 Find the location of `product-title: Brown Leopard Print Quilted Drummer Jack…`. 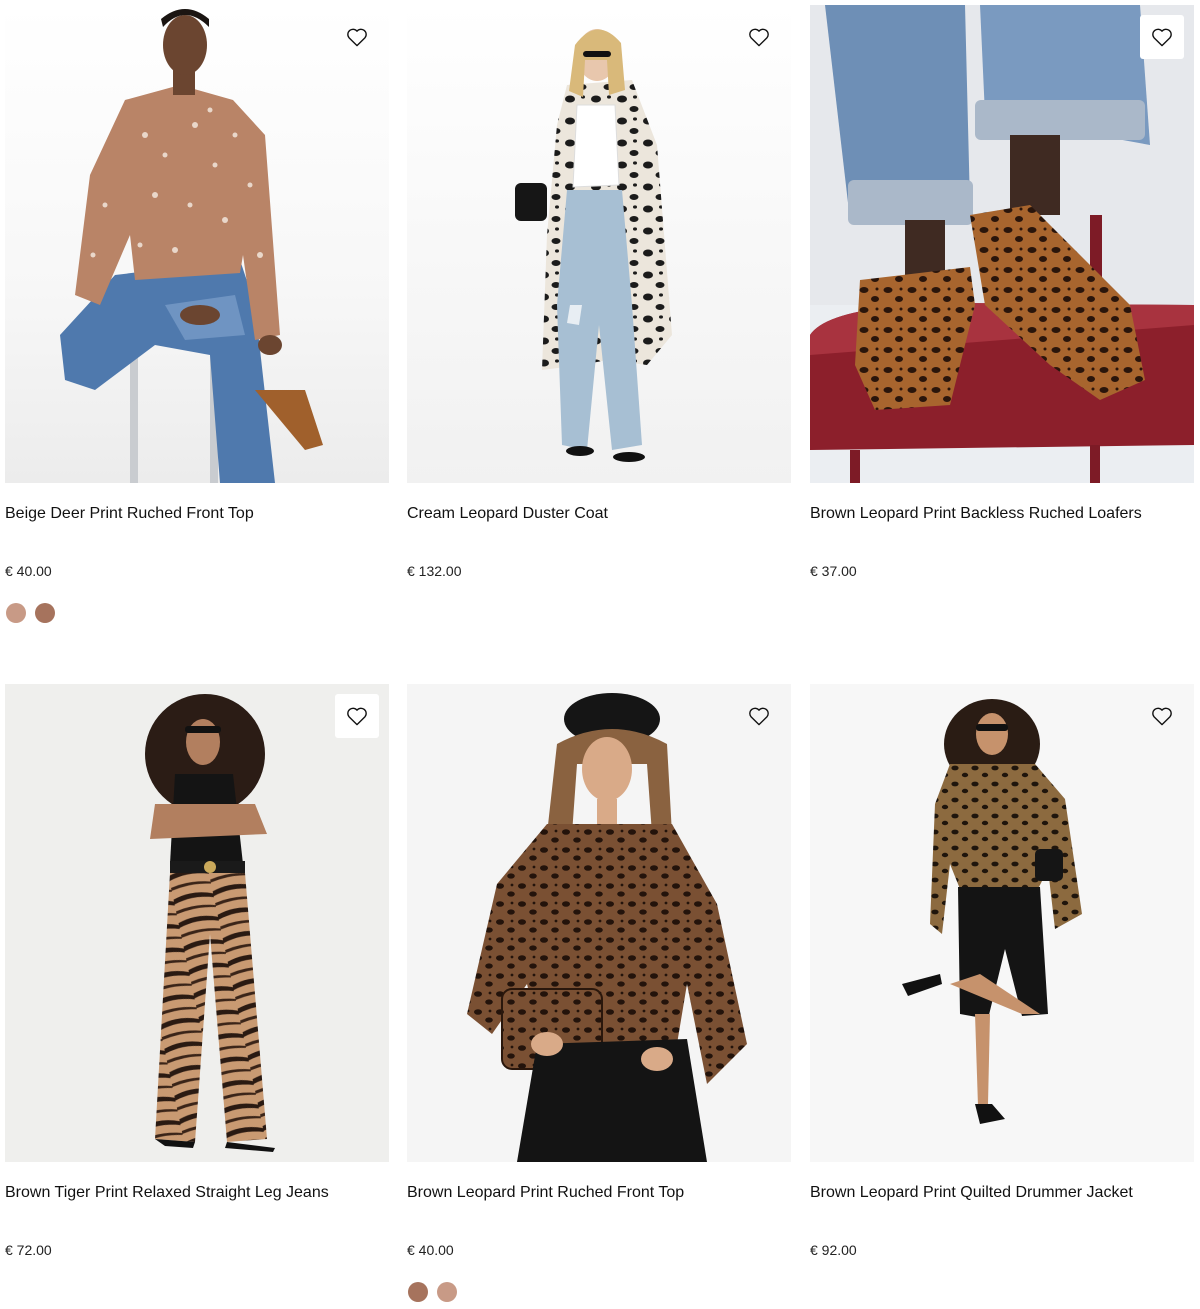

product-title: Brown Leopard Print Quilted Drummer Jack… is located at coordinates (971, 1193).